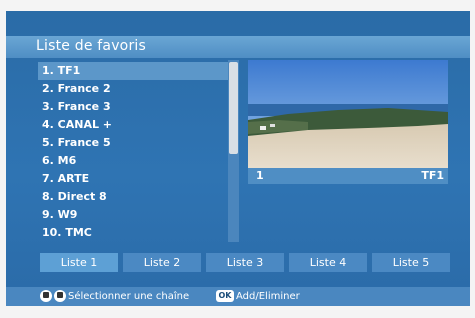  Describe the element at coordinates (133, 161) in the screenshot. I see `channel-item: 6. M6` at that location.